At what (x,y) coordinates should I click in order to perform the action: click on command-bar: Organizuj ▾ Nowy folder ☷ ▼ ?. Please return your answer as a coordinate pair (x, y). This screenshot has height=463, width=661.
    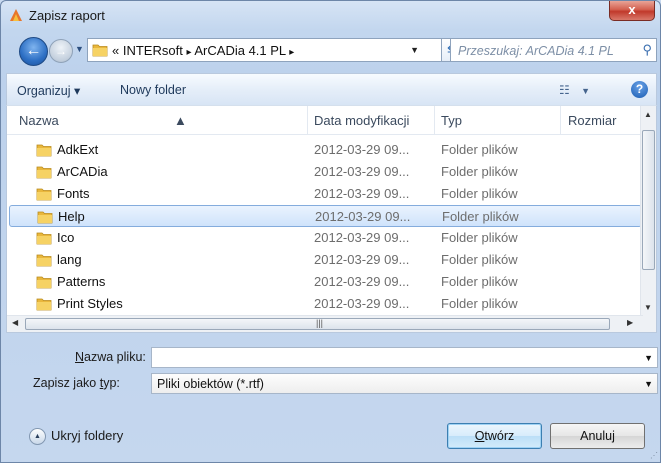
    Looking at the image, I should click on (331, 89).